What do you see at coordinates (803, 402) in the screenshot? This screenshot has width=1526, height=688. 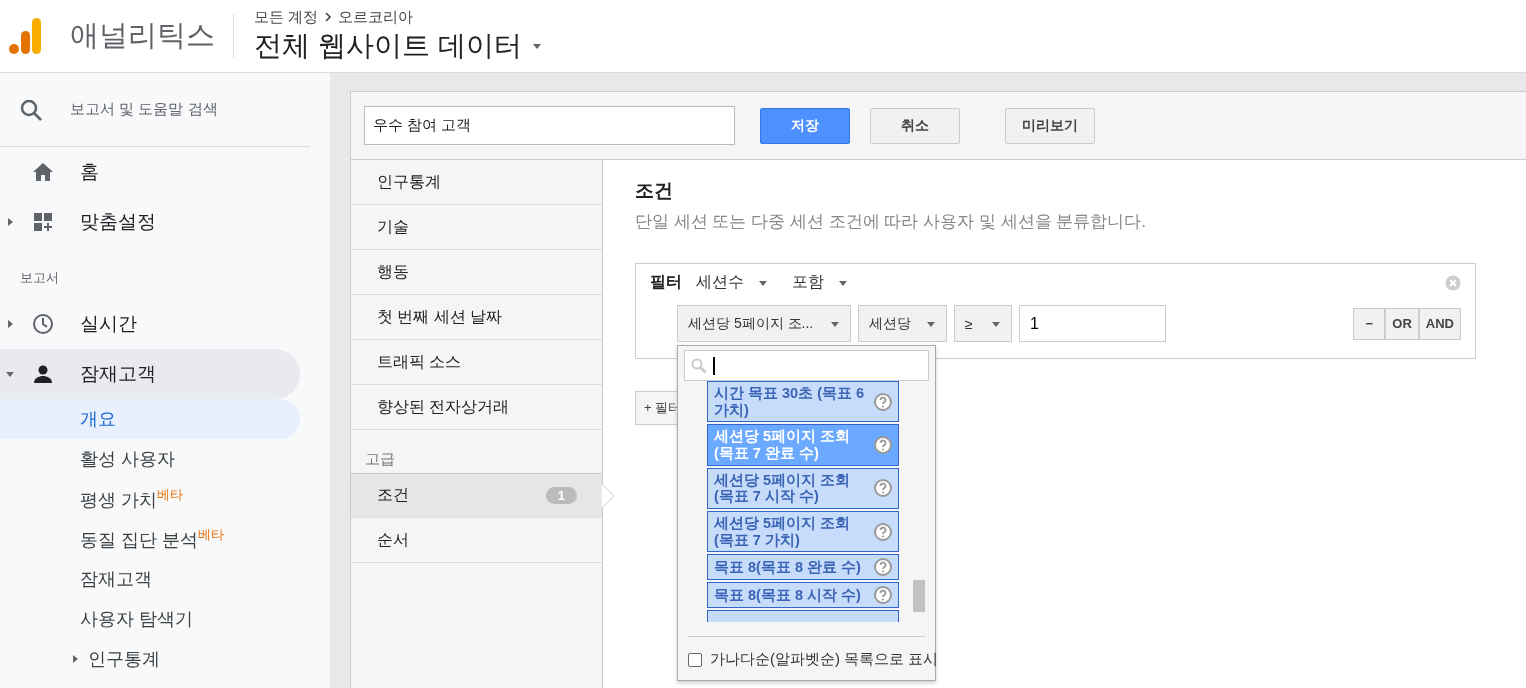 I see `dropdown-option: 시간 목표 30초 (목표 6 가치)` at bounding box center [803, 402].